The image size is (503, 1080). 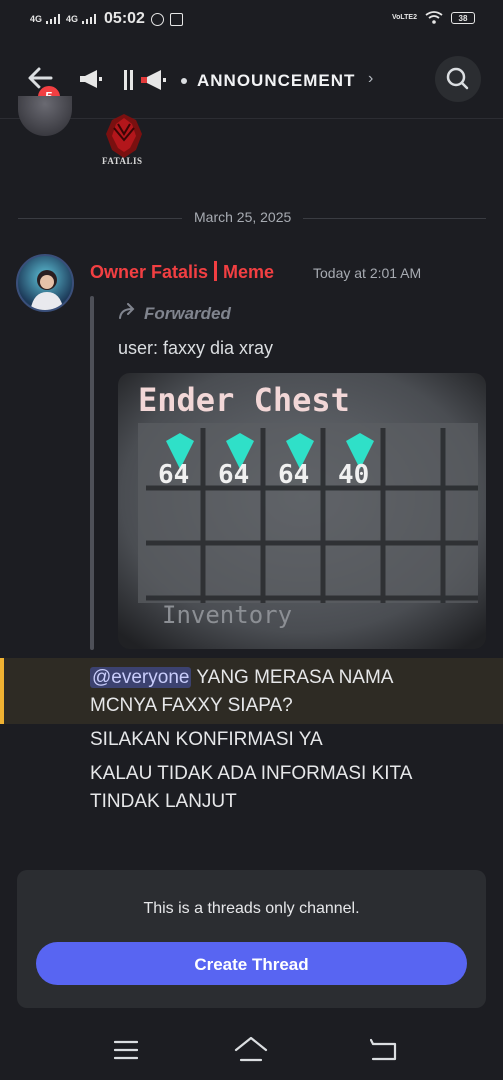 What do you see at coordinates (163, 801) in the screenshot?
I see `message-line: TINDAK LANJUT` at bounding box center [163, 801].